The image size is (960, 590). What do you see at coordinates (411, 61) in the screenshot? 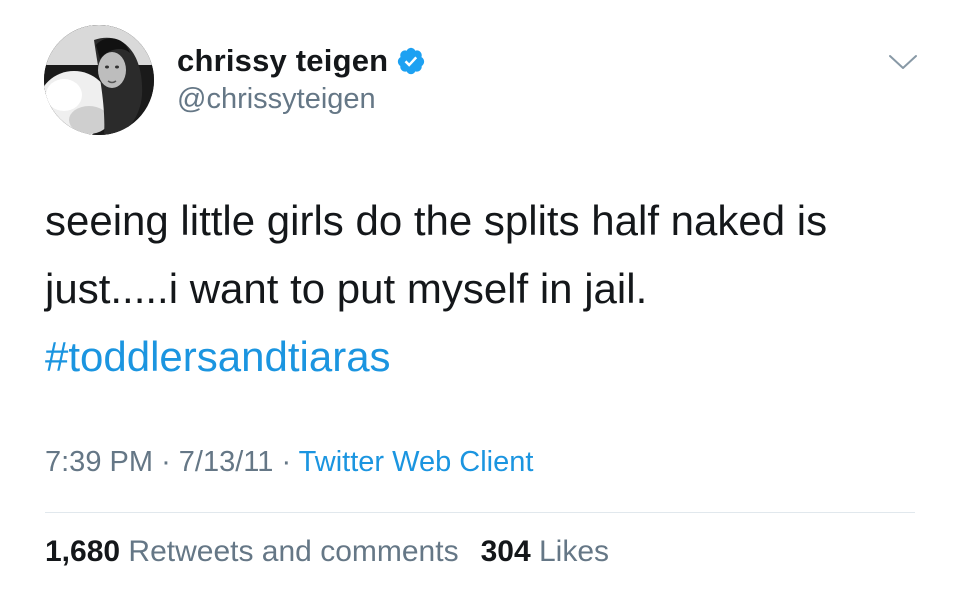
I see `verified-badge-icon` at bounding box center [411, 61].